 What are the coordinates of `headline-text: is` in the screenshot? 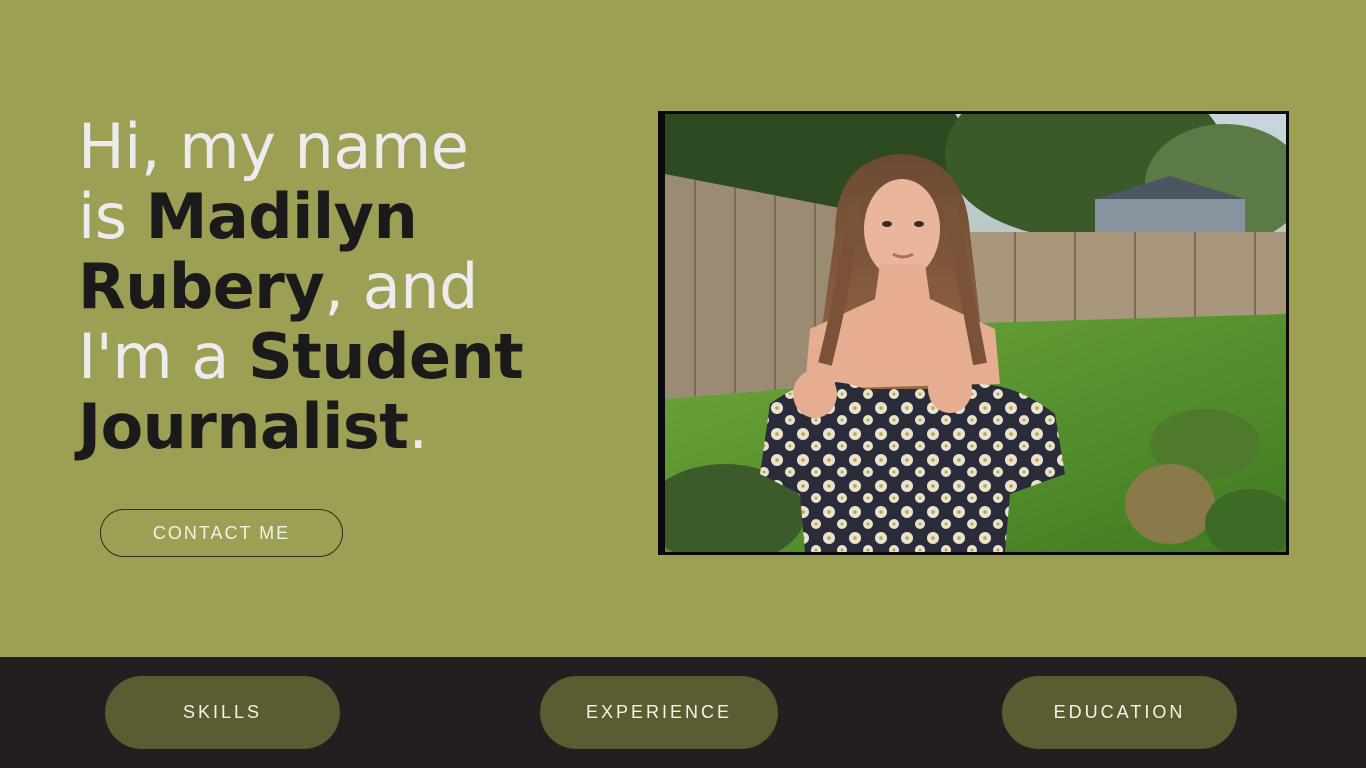 It's located at (112, 216).